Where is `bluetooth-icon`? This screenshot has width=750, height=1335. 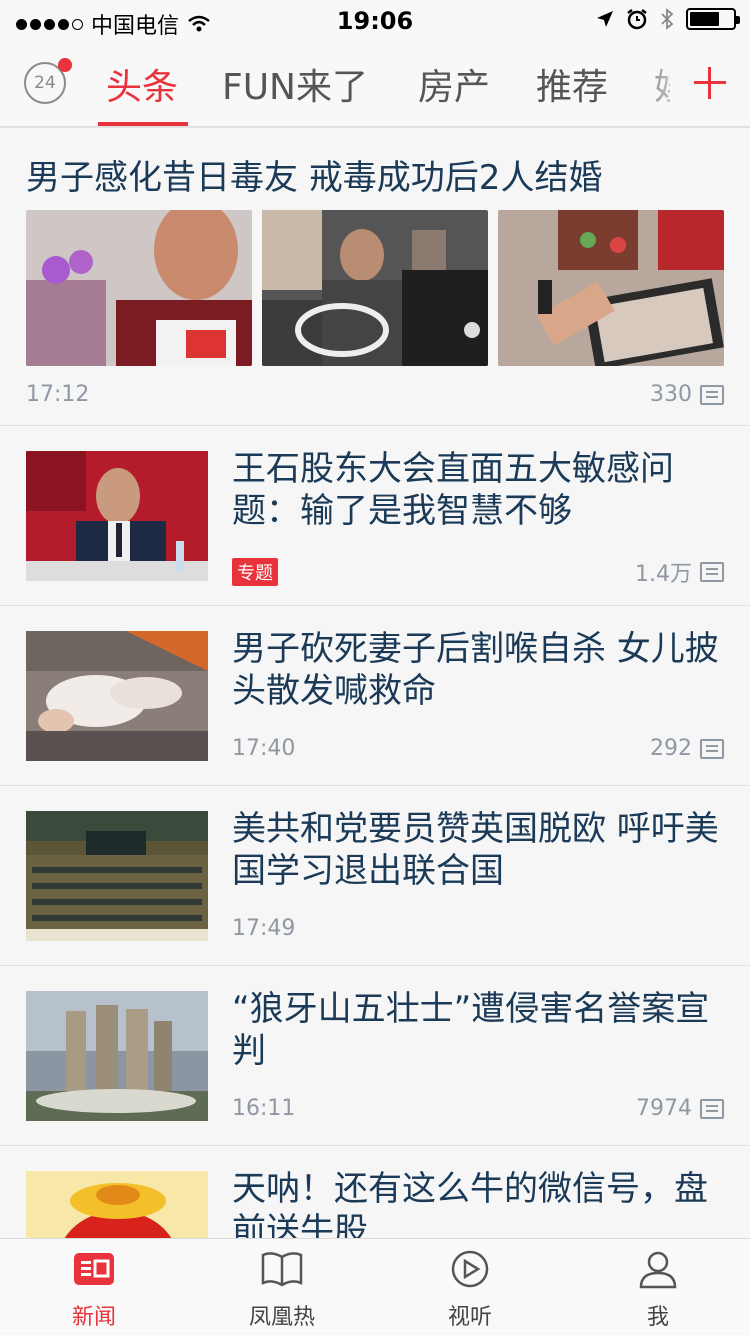 bluetooth-icon is located at coordinates (667, 19).